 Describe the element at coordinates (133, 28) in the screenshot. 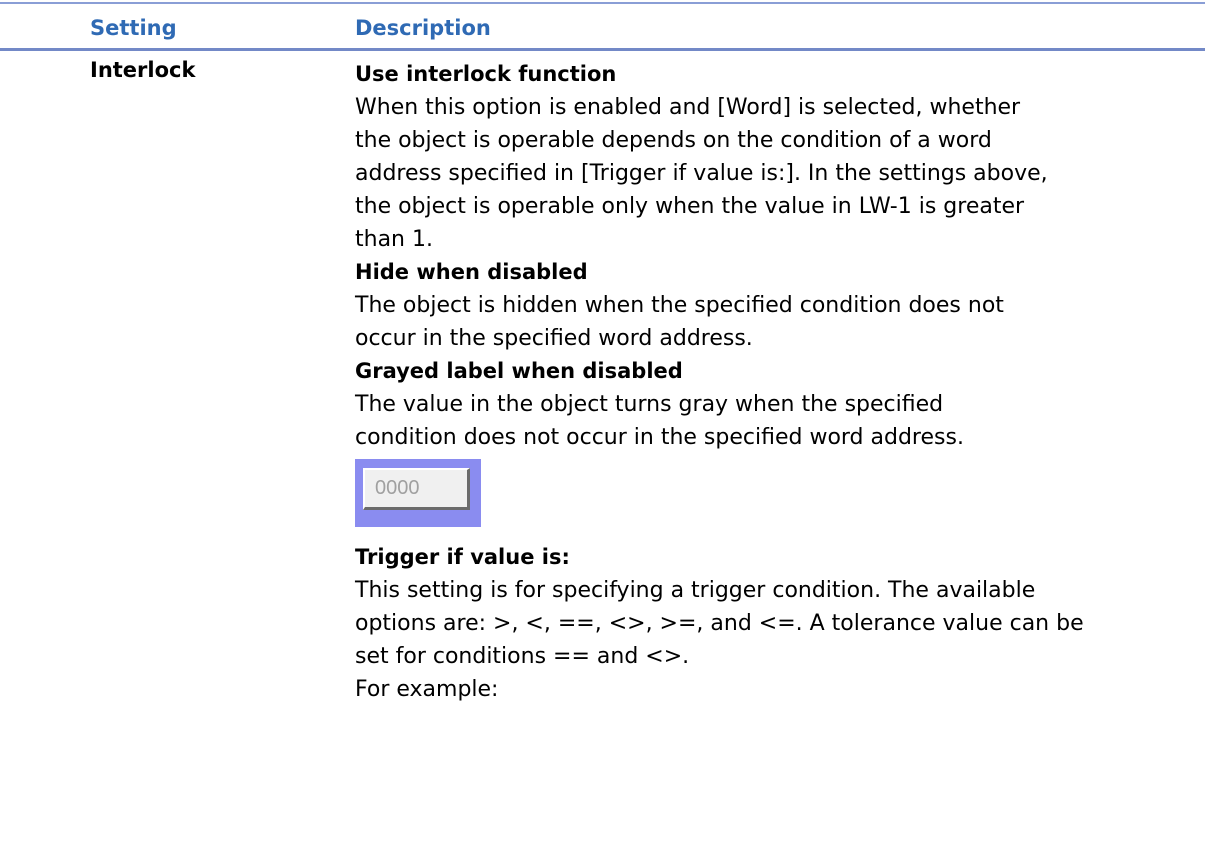

I see `header-setting: Setting` at that location.